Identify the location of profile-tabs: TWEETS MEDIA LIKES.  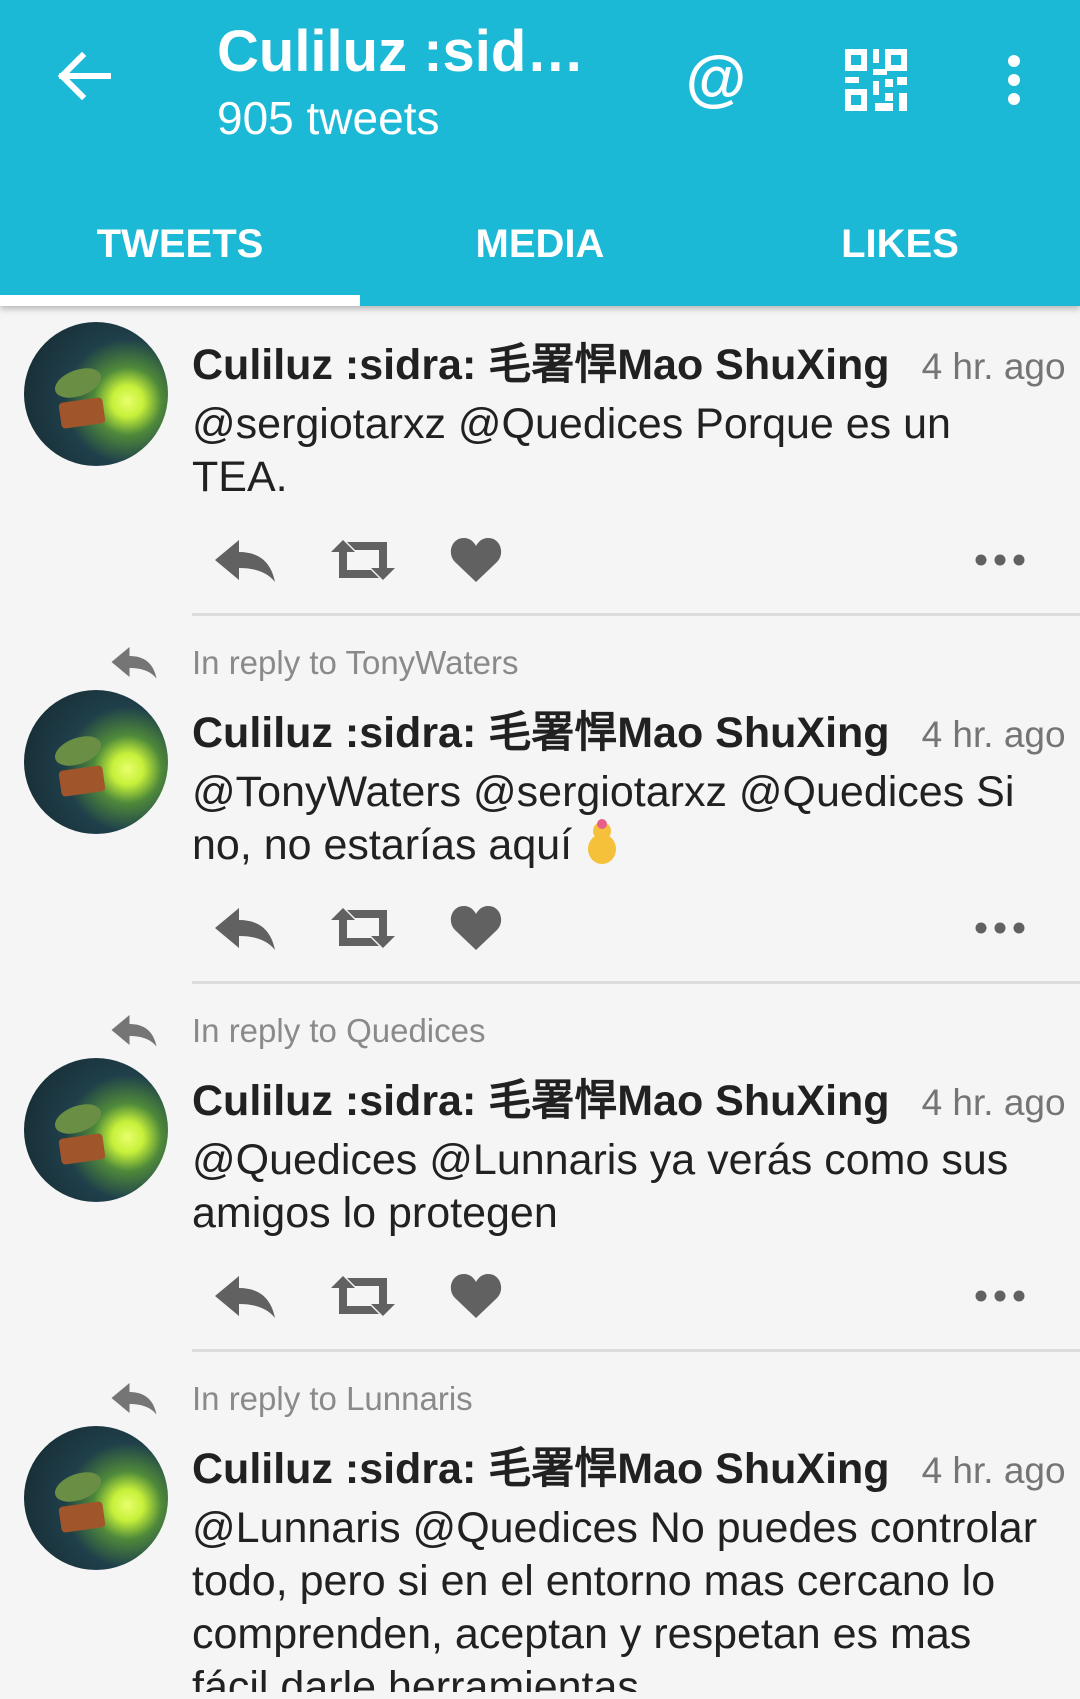
(540, 251).